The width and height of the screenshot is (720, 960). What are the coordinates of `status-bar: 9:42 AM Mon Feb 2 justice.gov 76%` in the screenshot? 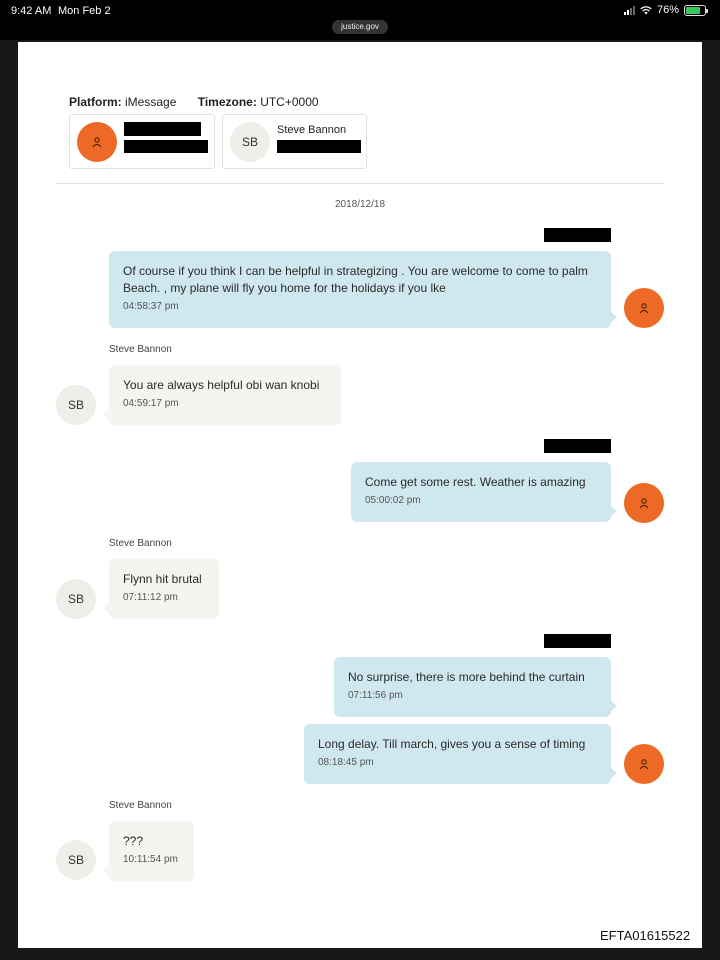 It's located at (360, 20).